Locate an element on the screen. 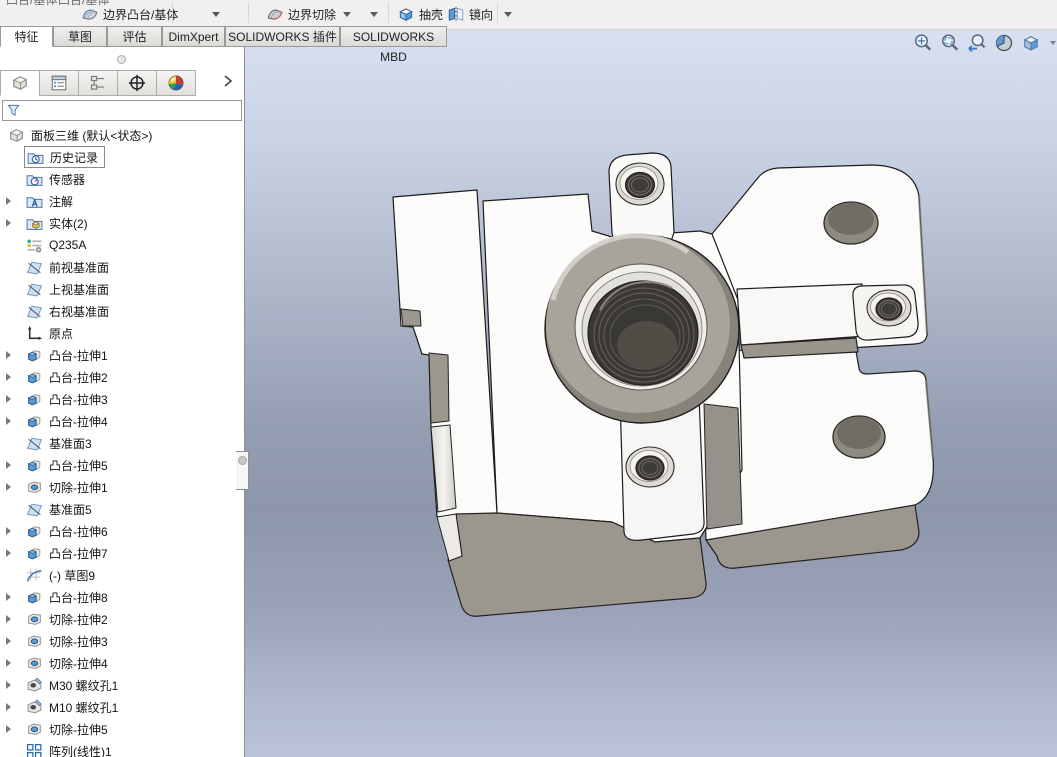 Image resolution: width=1057 pixels, height=757 pixels. tree-item: 实体(2) is located at coordinates (121, 223).